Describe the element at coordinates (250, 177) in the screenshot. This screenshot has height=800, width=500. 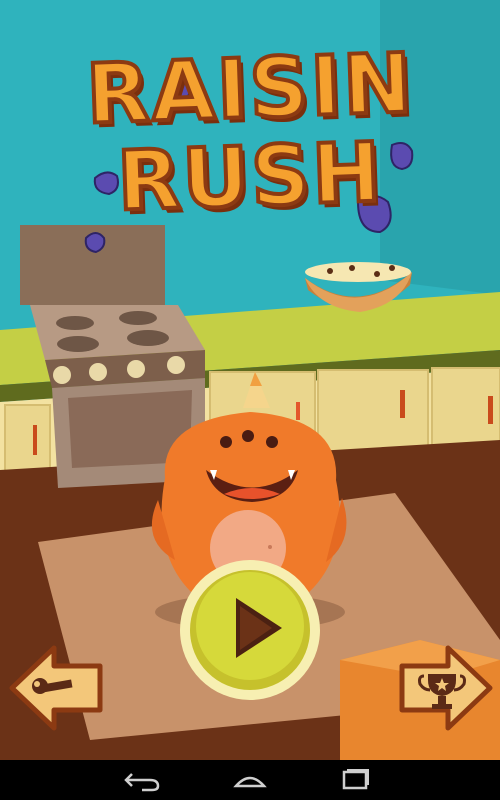
I see `game-title-line2: RUSH` at that location.